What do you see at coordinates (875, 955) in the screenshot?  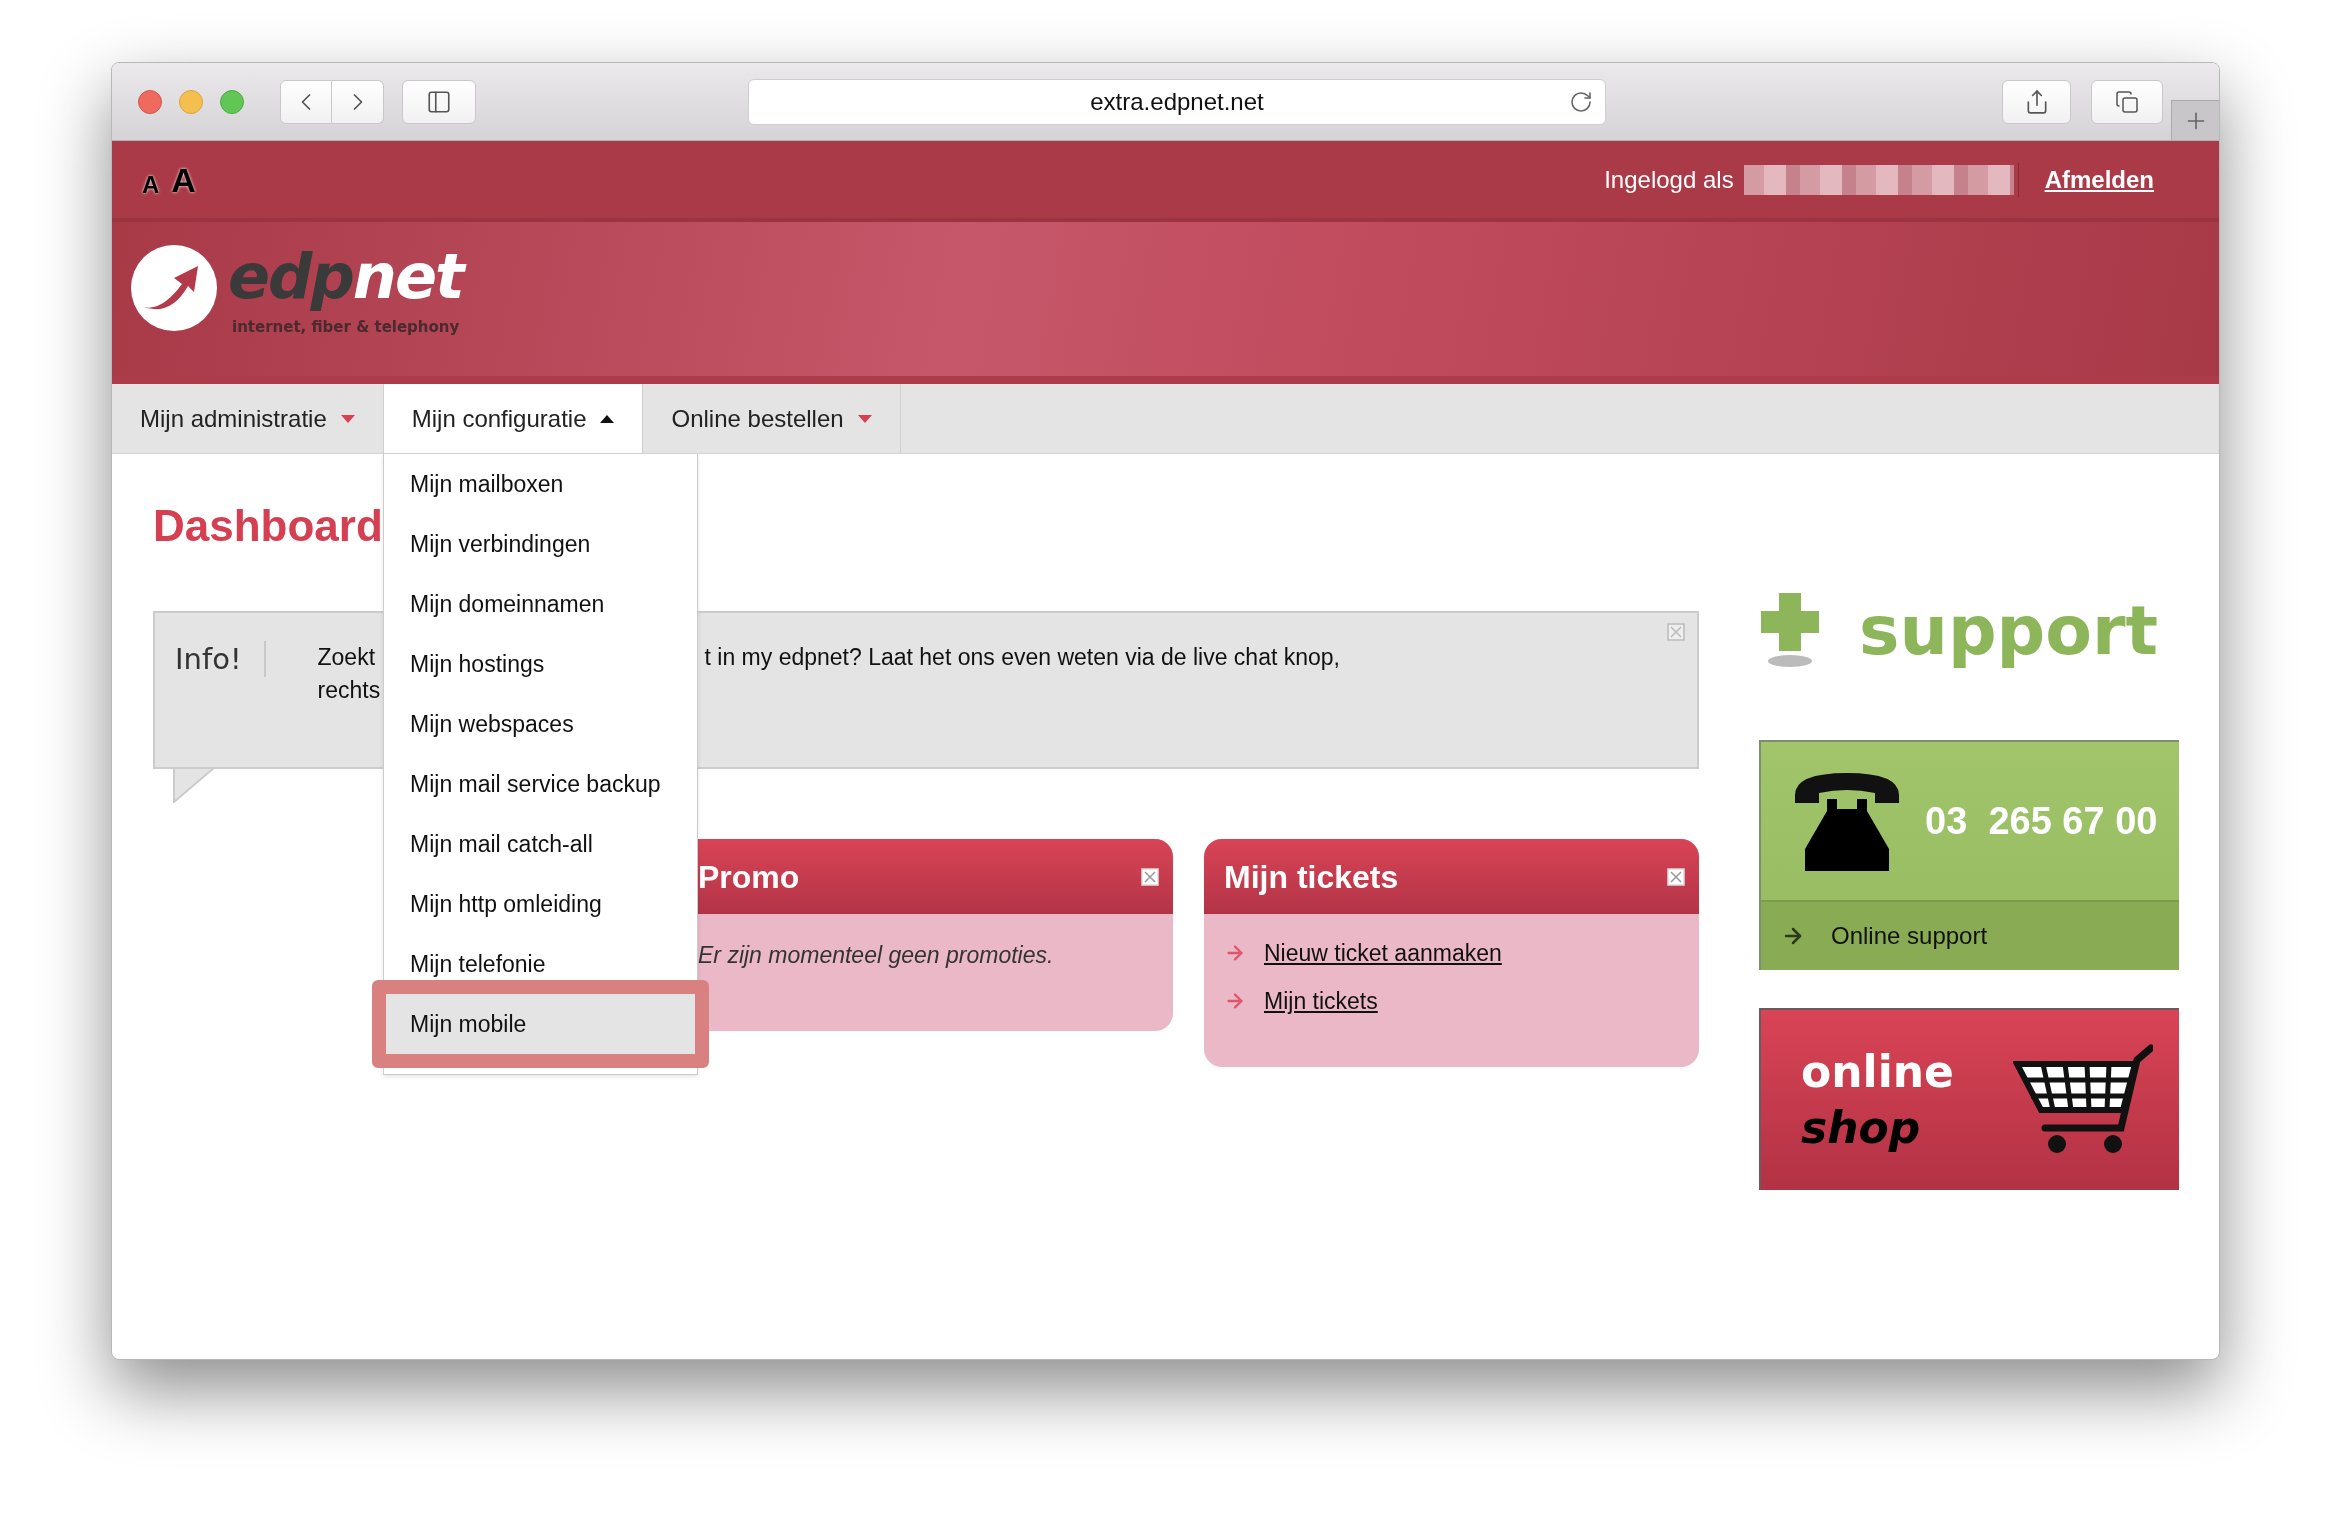 I see `promo-message: Er zijn momenteel geen promoties.` at bounding box center [875, 955].